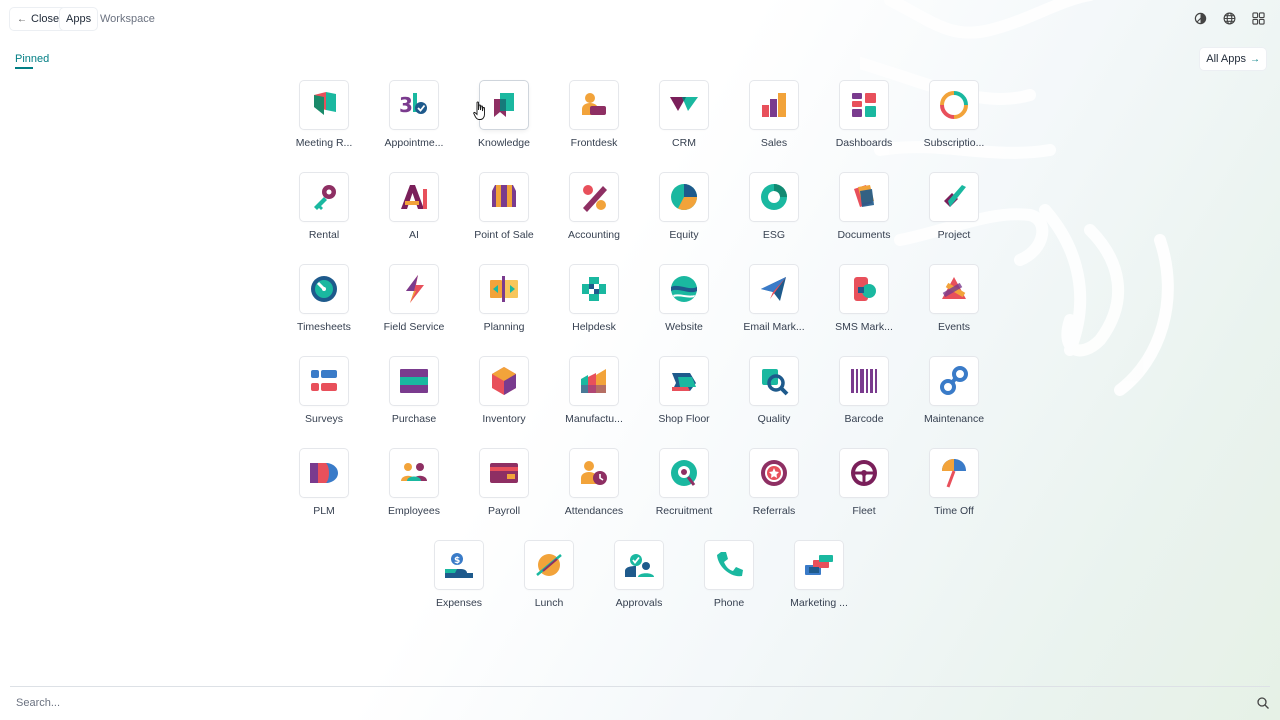 The image size is (1280, 720). I want to click on app-project: Project, so click(954, 213).